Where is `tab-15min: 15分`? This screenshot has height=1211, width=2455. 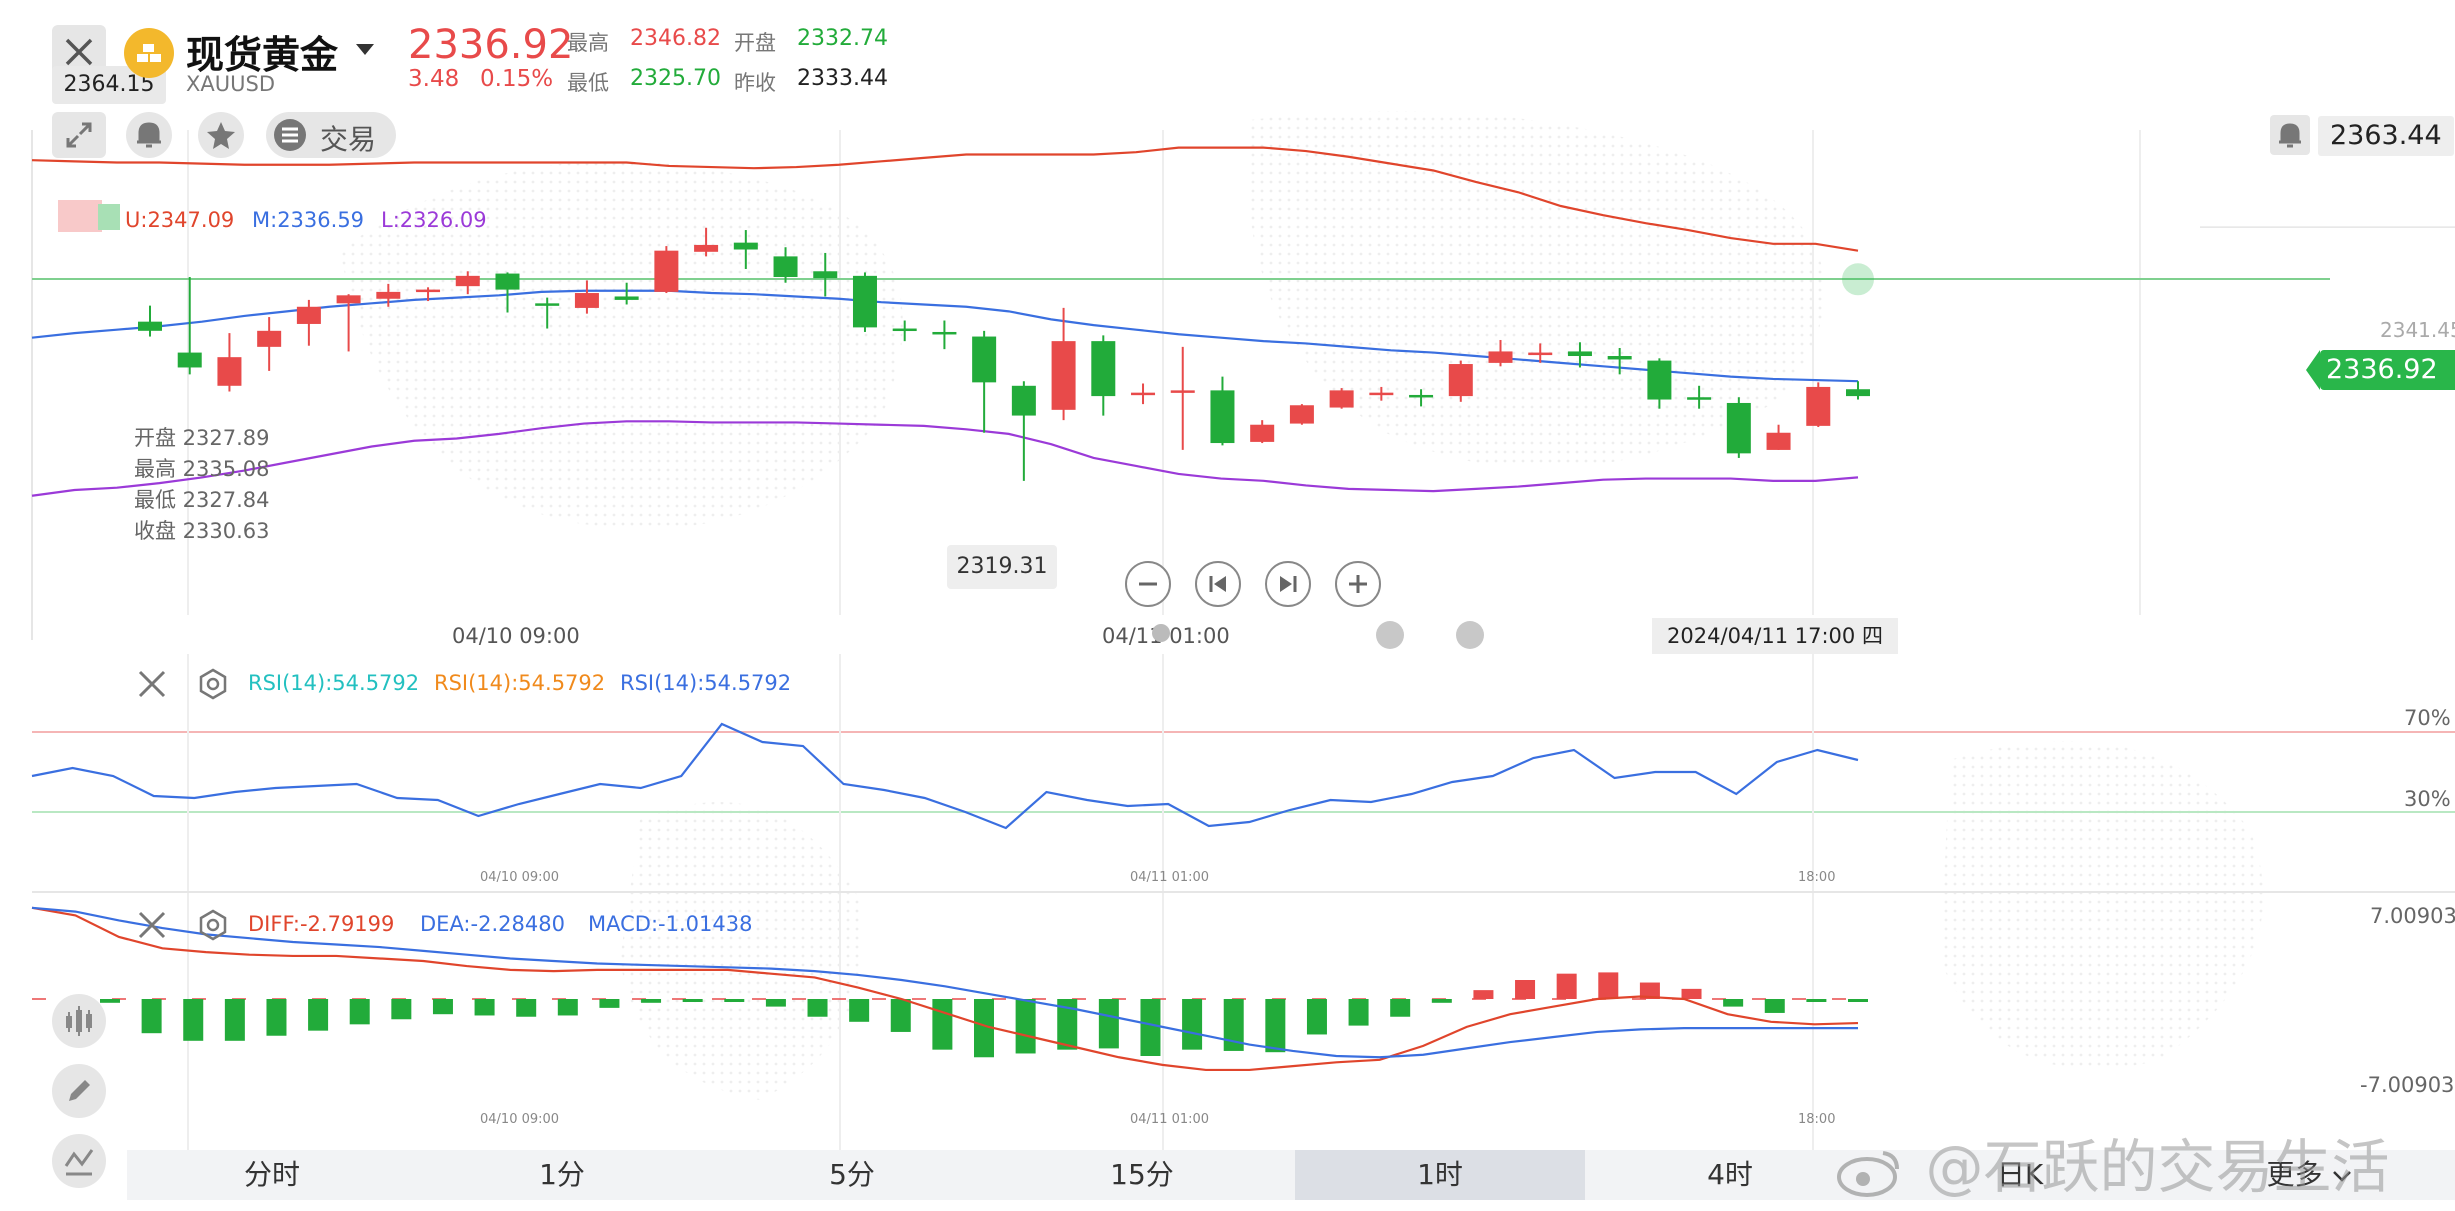
tab-15min: 15分 is located at coordinates (1142, 1175).